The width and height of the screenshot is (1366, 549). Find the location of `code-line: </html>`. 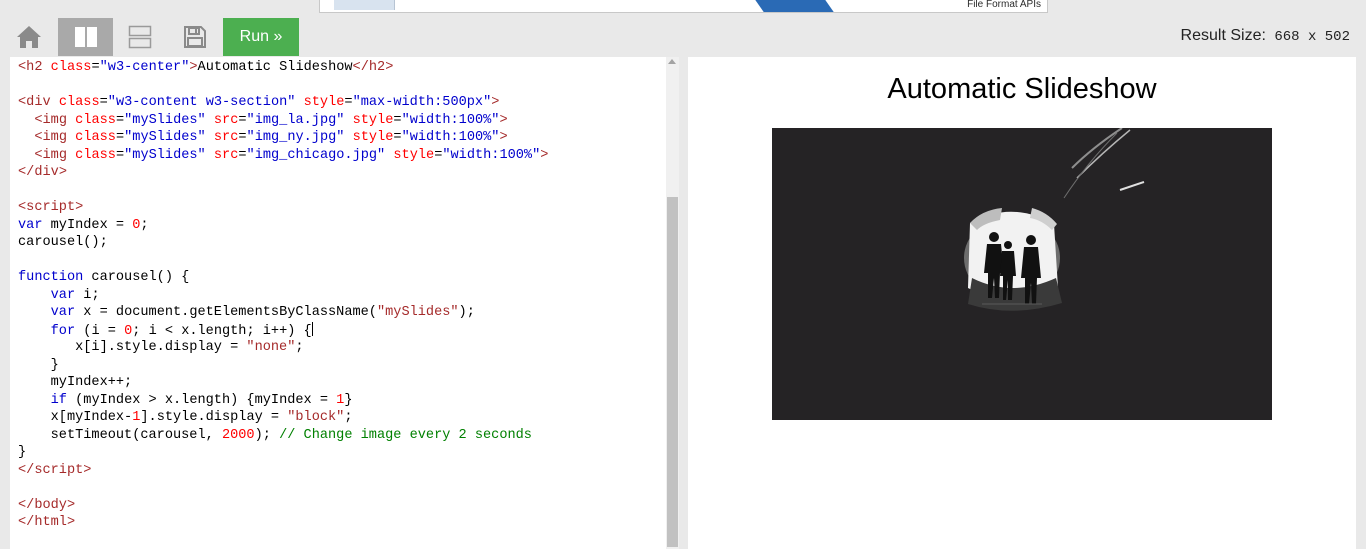

code-line: </html> is located at coordinates (283, 523).